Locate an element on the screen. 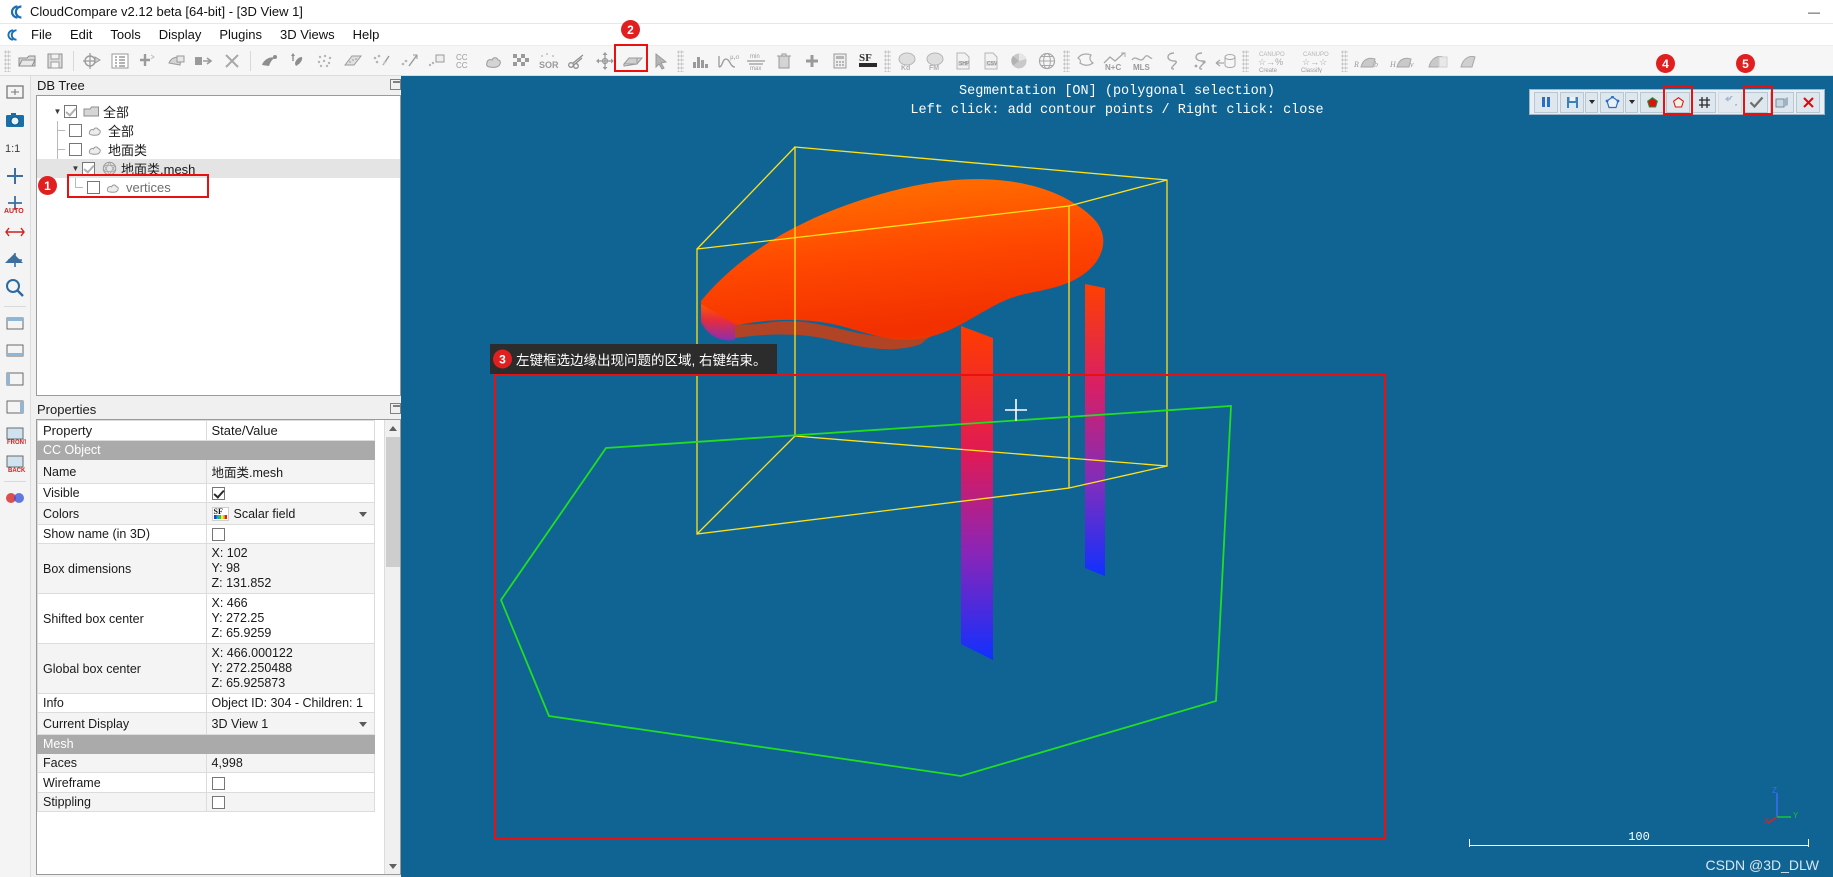  delete-icon is located at coordinates (232, 61).